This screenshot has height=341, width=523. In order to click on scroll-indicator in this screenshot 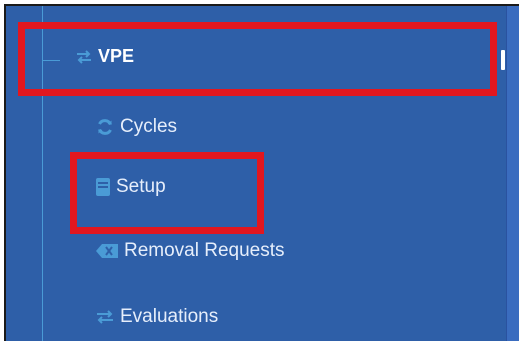, I will do `click(503, 60)`.